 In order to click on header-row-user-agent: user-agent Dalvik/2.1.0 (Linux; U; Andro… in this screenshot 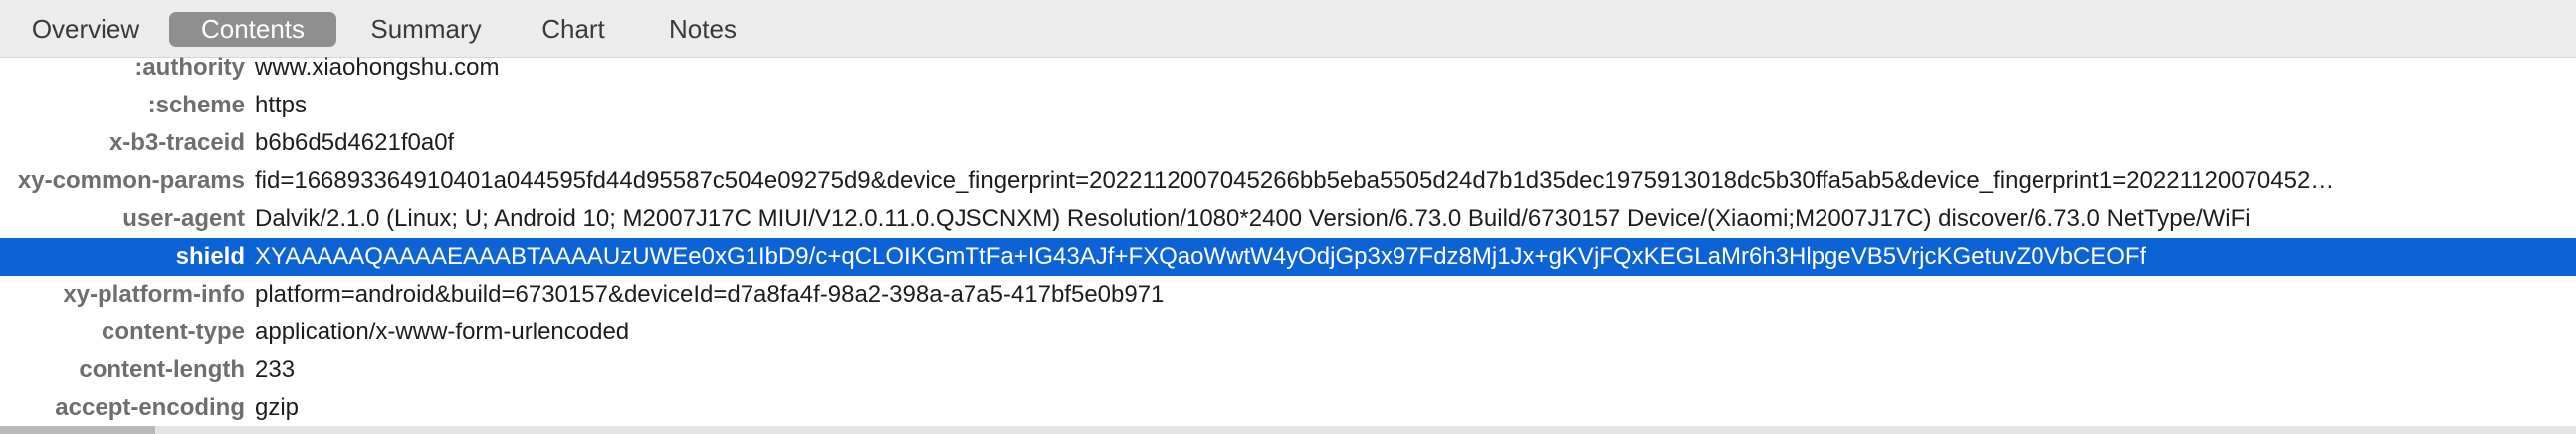, I will do `click(1288, 219)`.